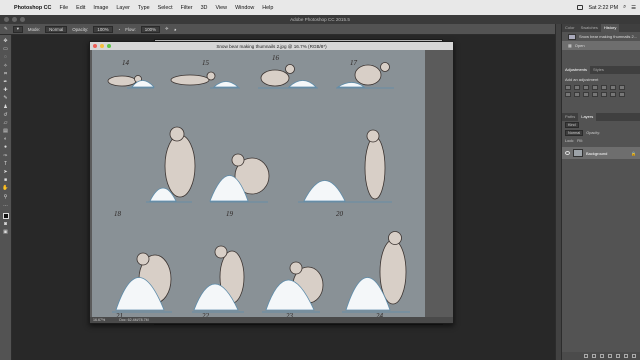 The height and width of the screenshot is (360, 640). Describe the element at coordinates (6, 123) in the screenshot. I see `eraser-tool-icon: ▱` at that location.